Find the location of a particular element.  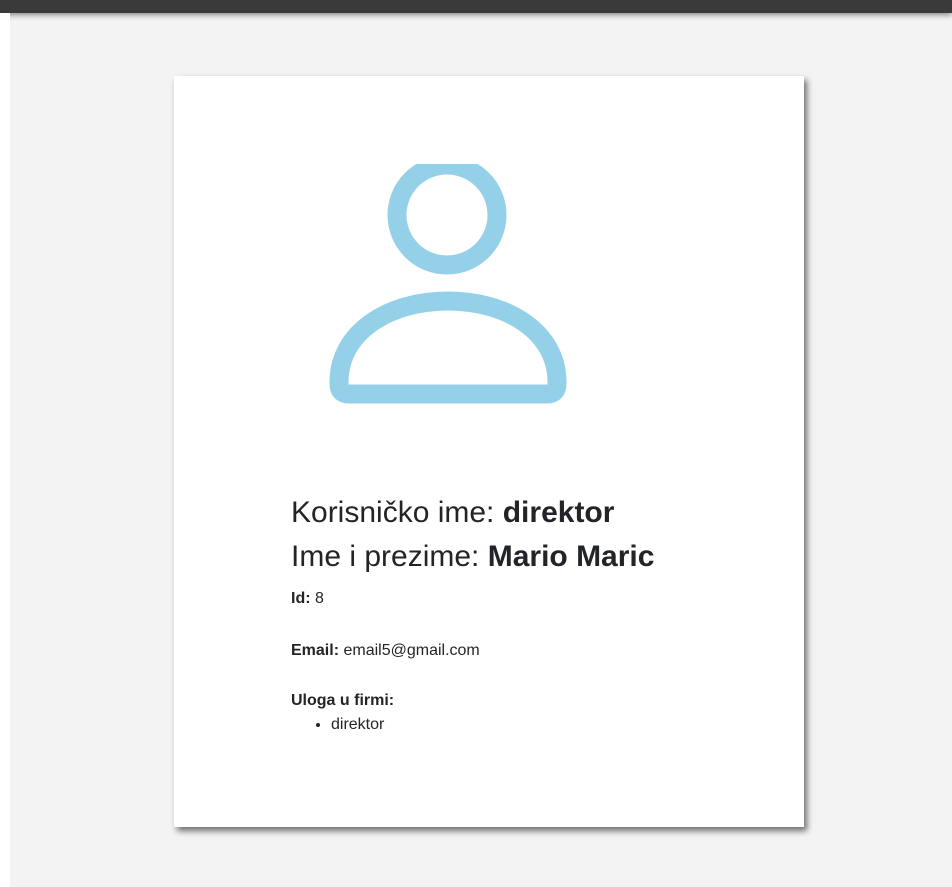

username-label: Korisničko ime: is located at coordinates (397, 512).